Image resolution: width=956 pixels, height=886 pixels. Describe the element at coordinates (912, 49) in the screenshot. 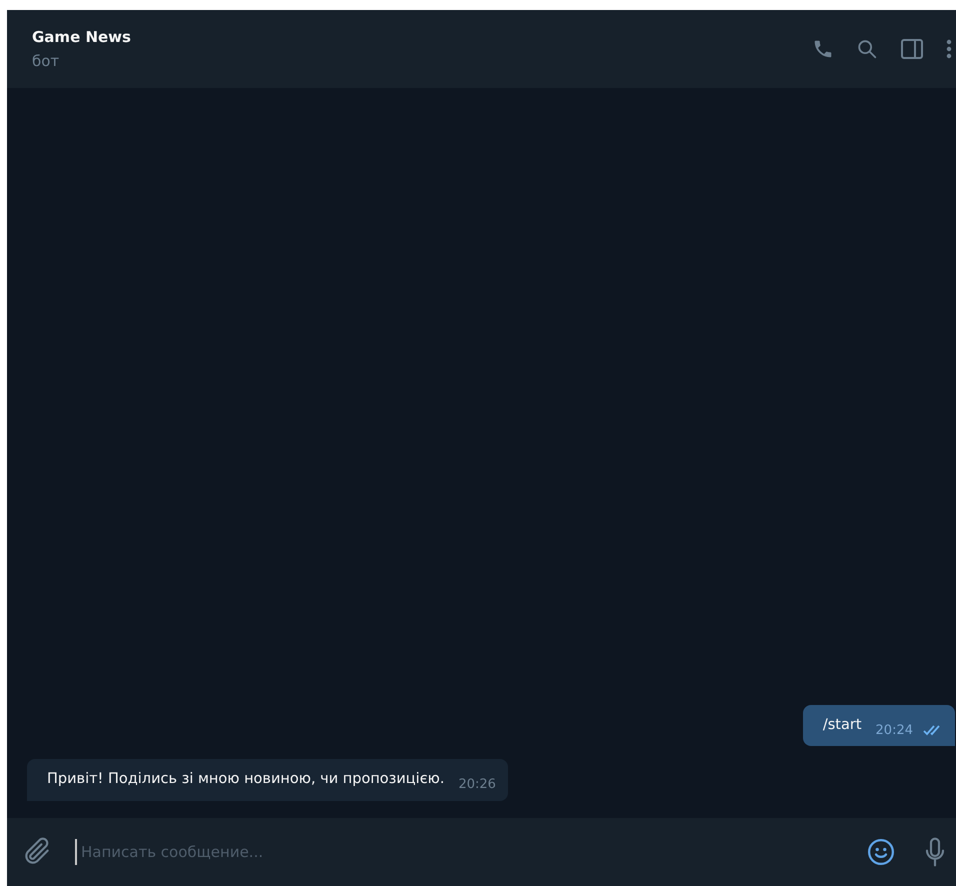

I see `sidebar-toggle-button` at that location.